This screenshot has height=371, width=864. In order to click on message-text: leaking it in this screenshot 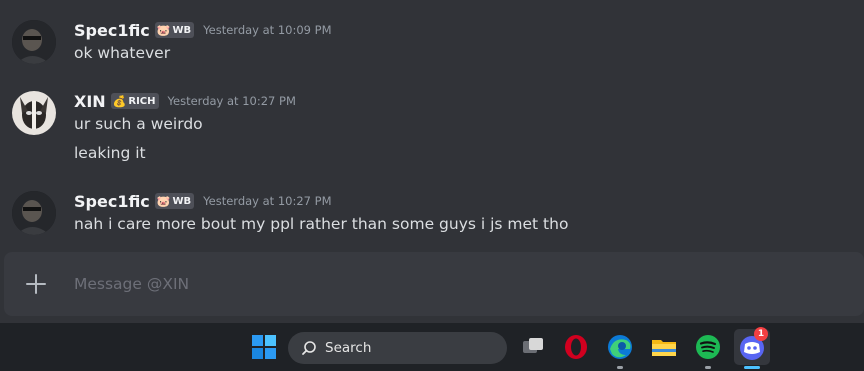, I will do `click(110, 153)`.